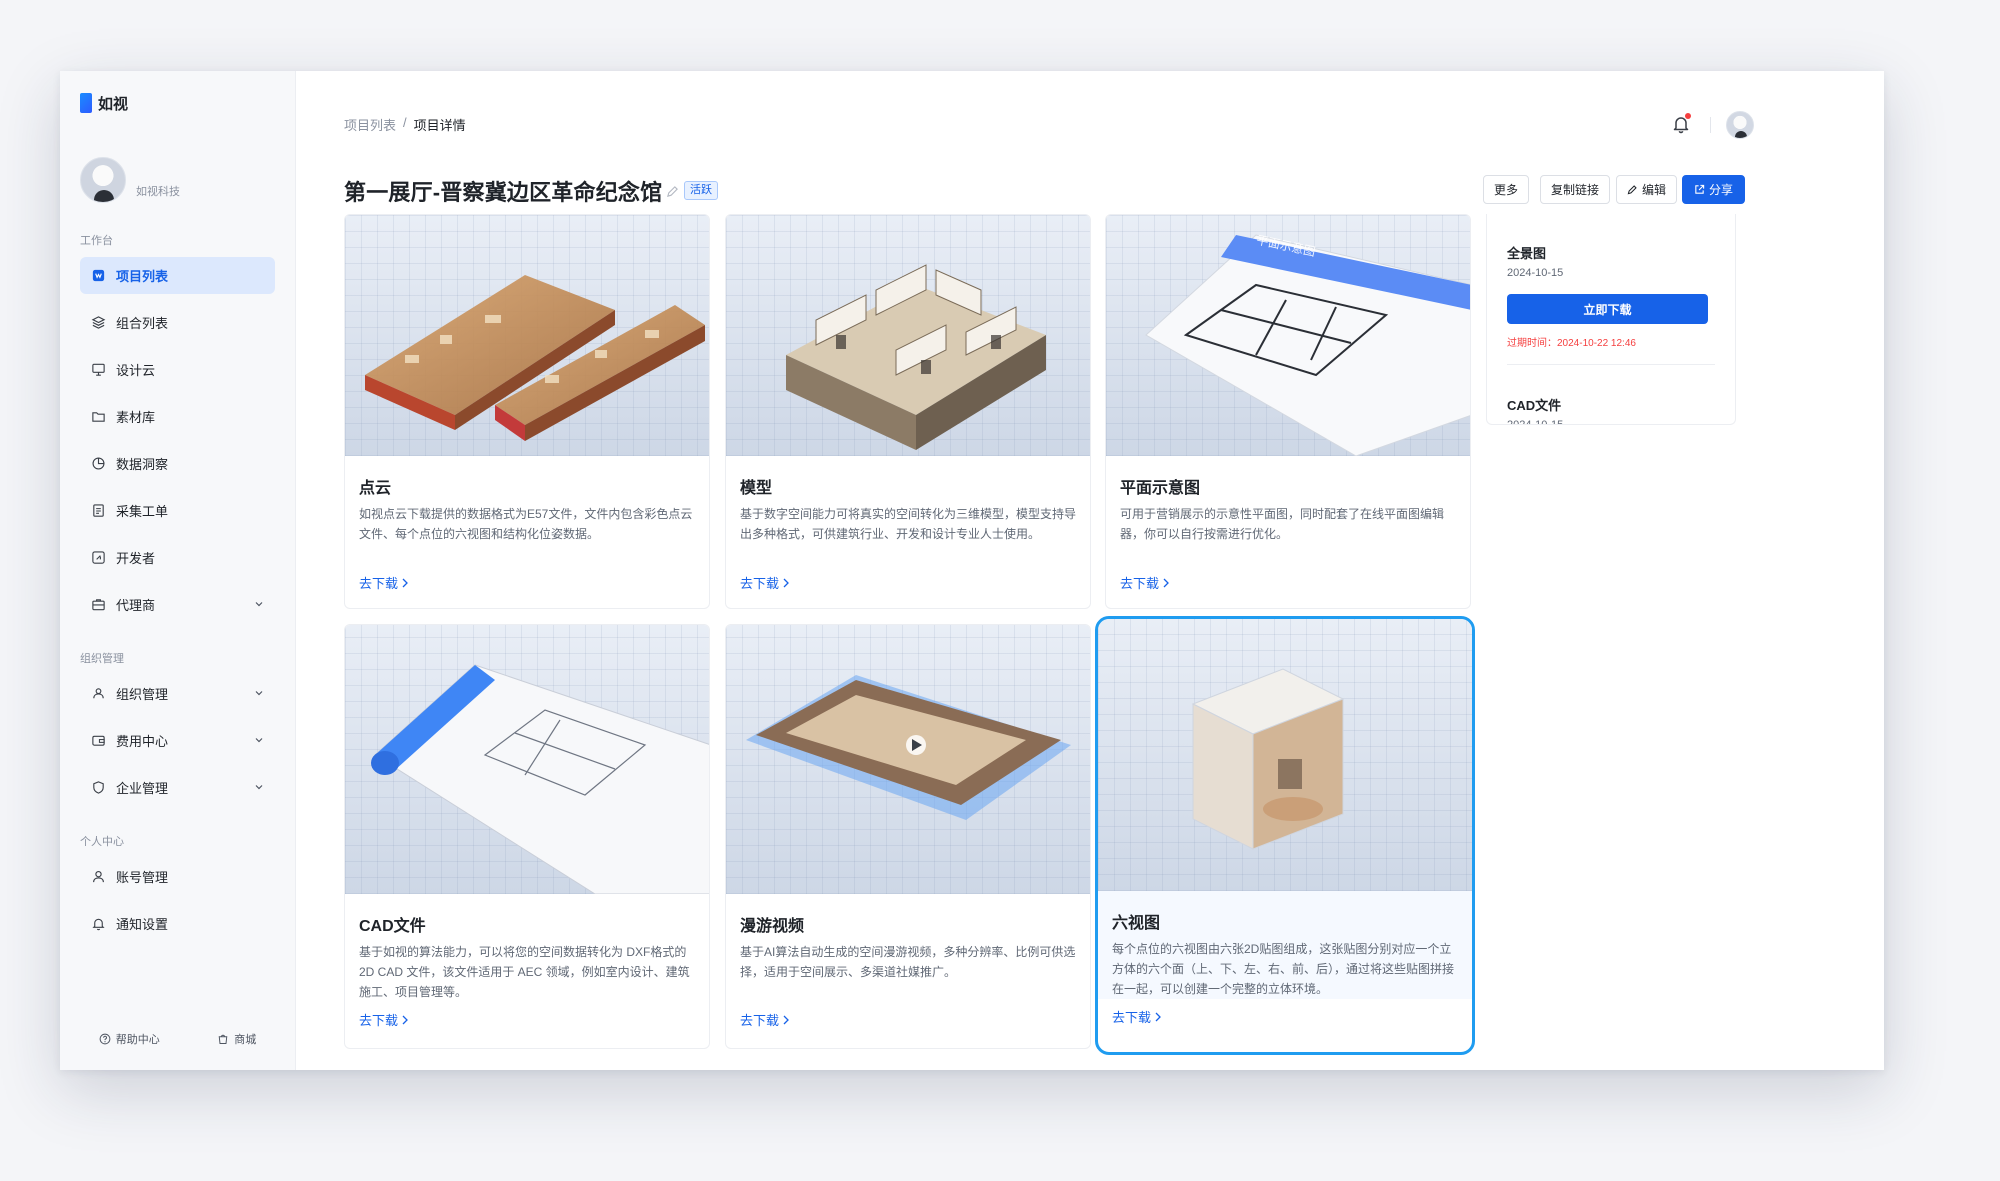  Describe the element at coordinates (1681, 124) in the screenshot. I see `notification-button` at that location.